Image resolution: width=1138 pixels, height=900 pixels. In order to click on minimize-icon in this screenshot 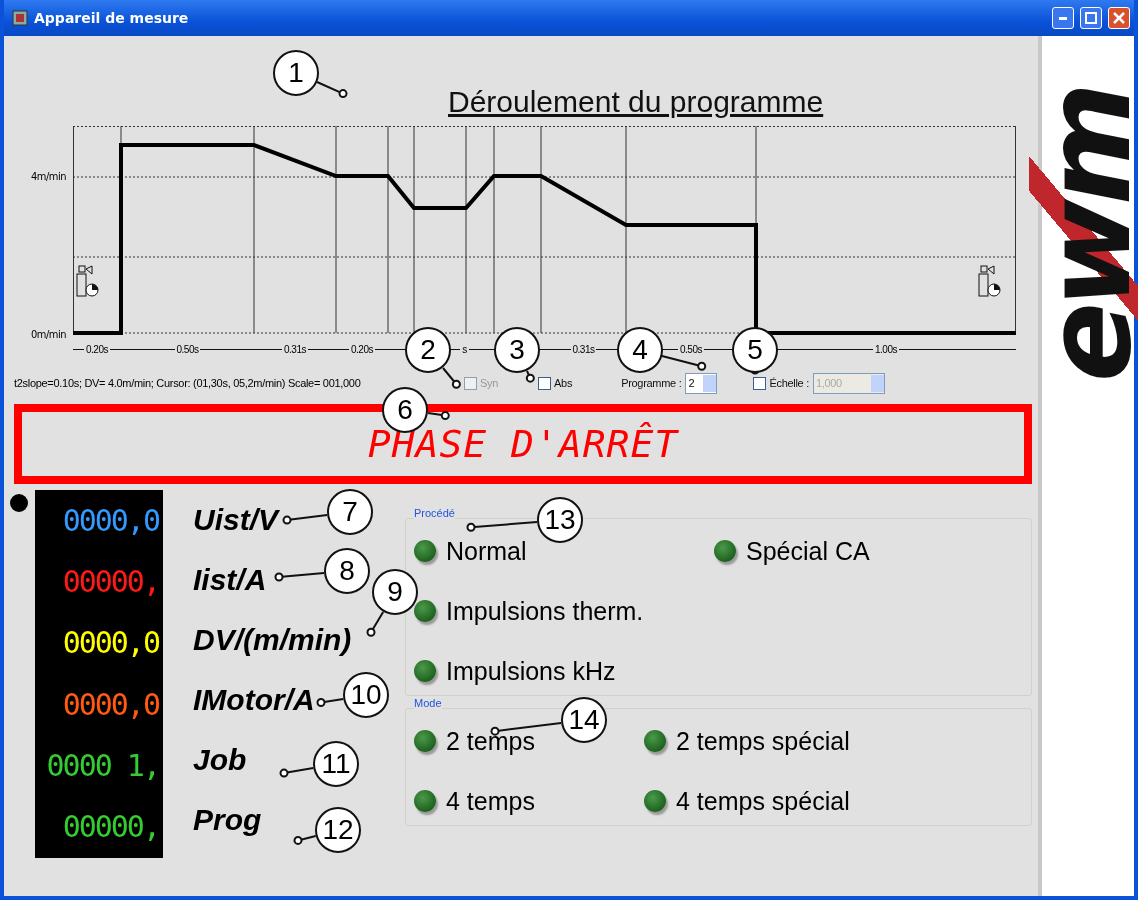, I will do `click(1063, 18)`.